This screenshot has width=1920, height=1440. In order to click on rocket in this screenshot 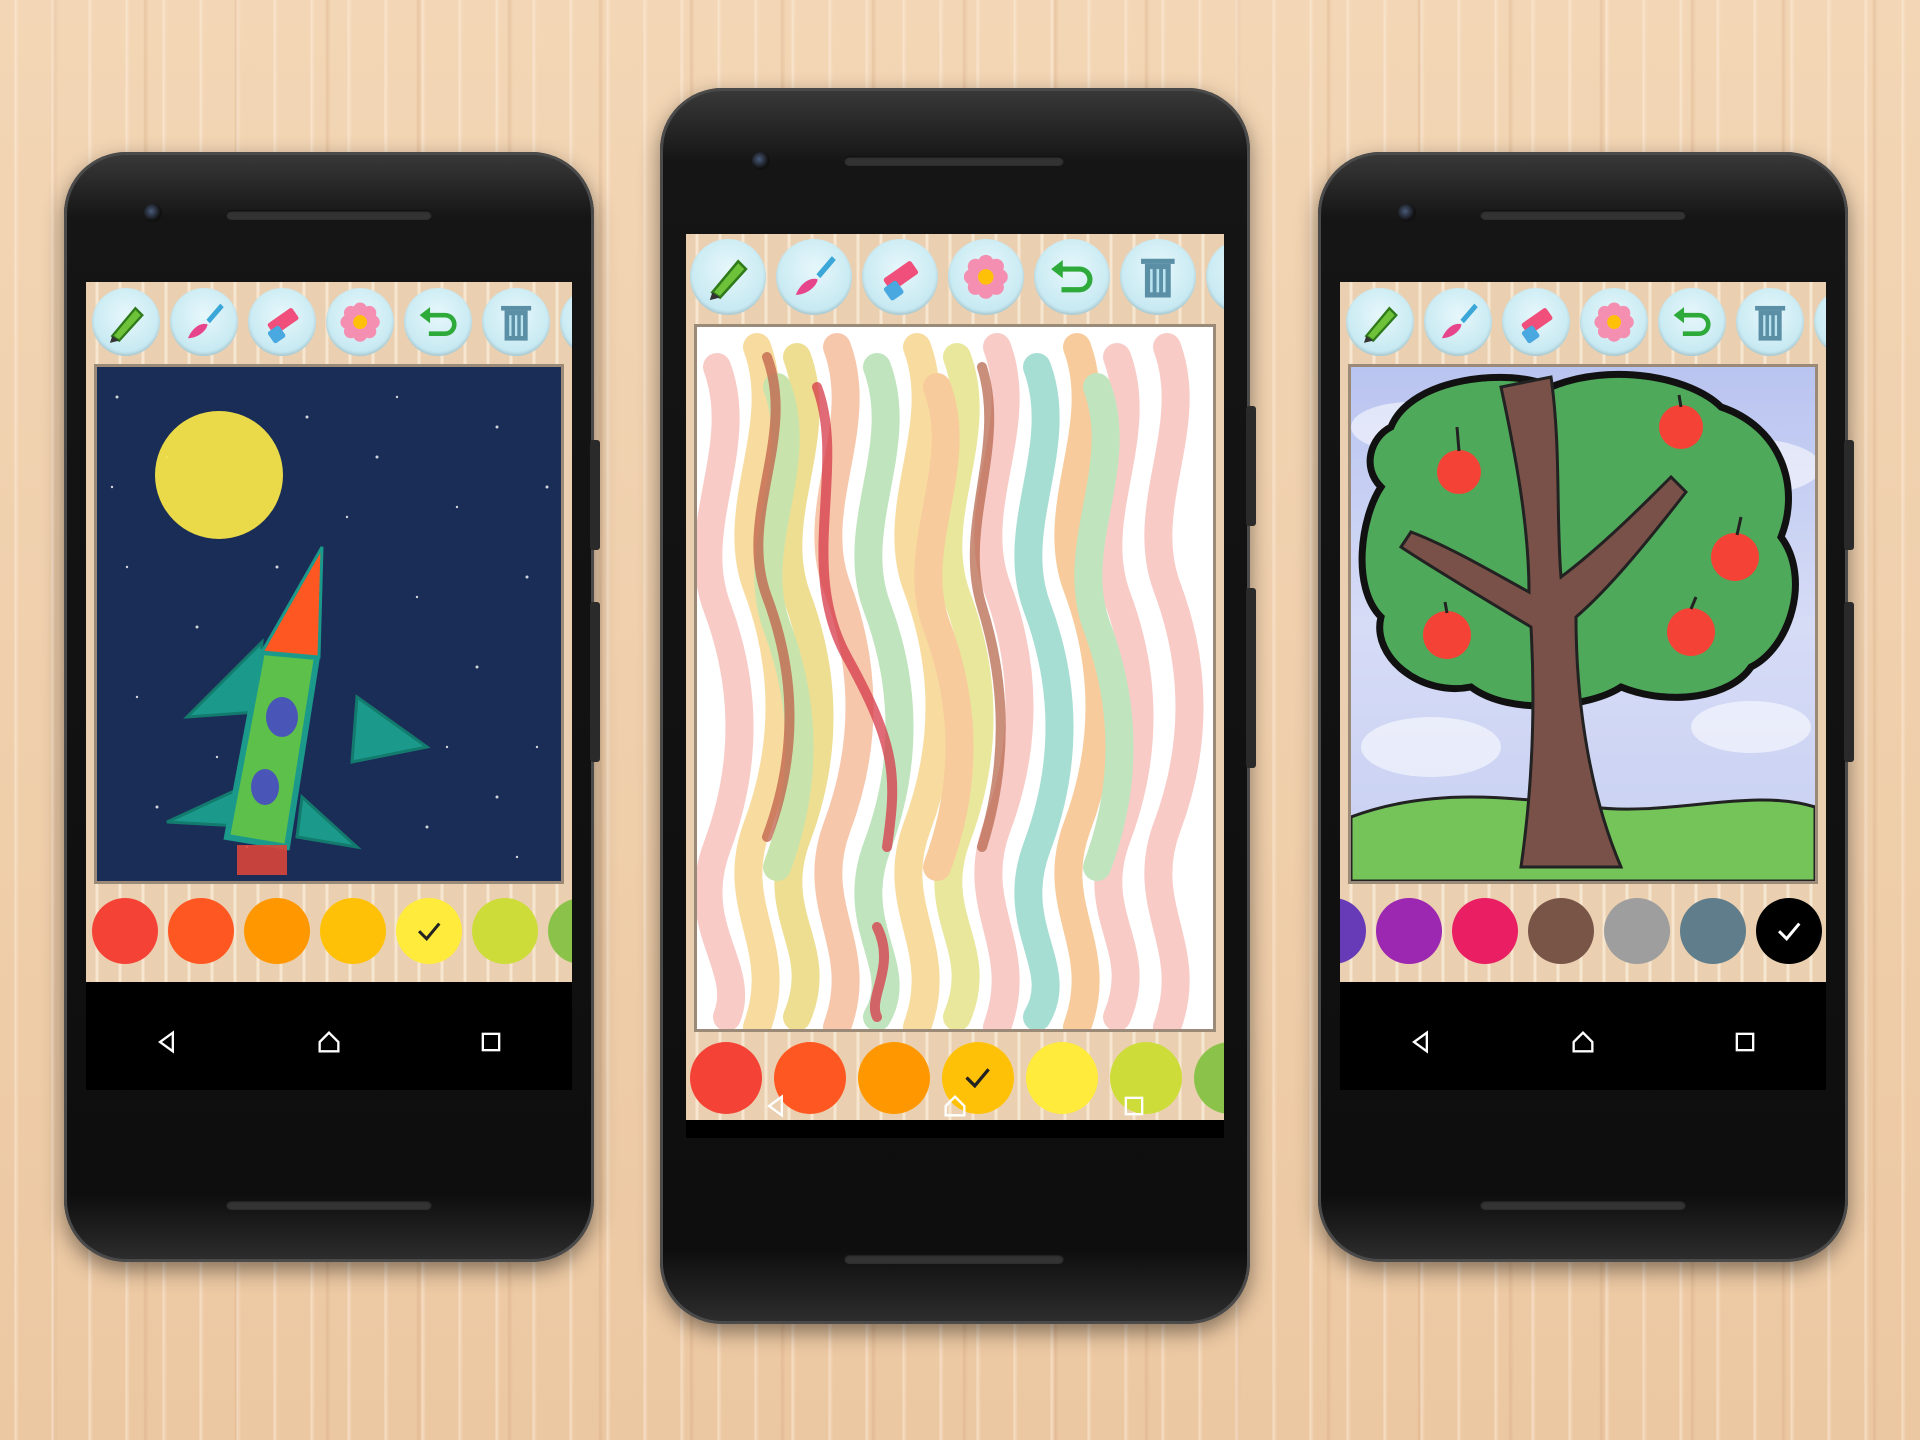, I will do `click(298, 710)`.